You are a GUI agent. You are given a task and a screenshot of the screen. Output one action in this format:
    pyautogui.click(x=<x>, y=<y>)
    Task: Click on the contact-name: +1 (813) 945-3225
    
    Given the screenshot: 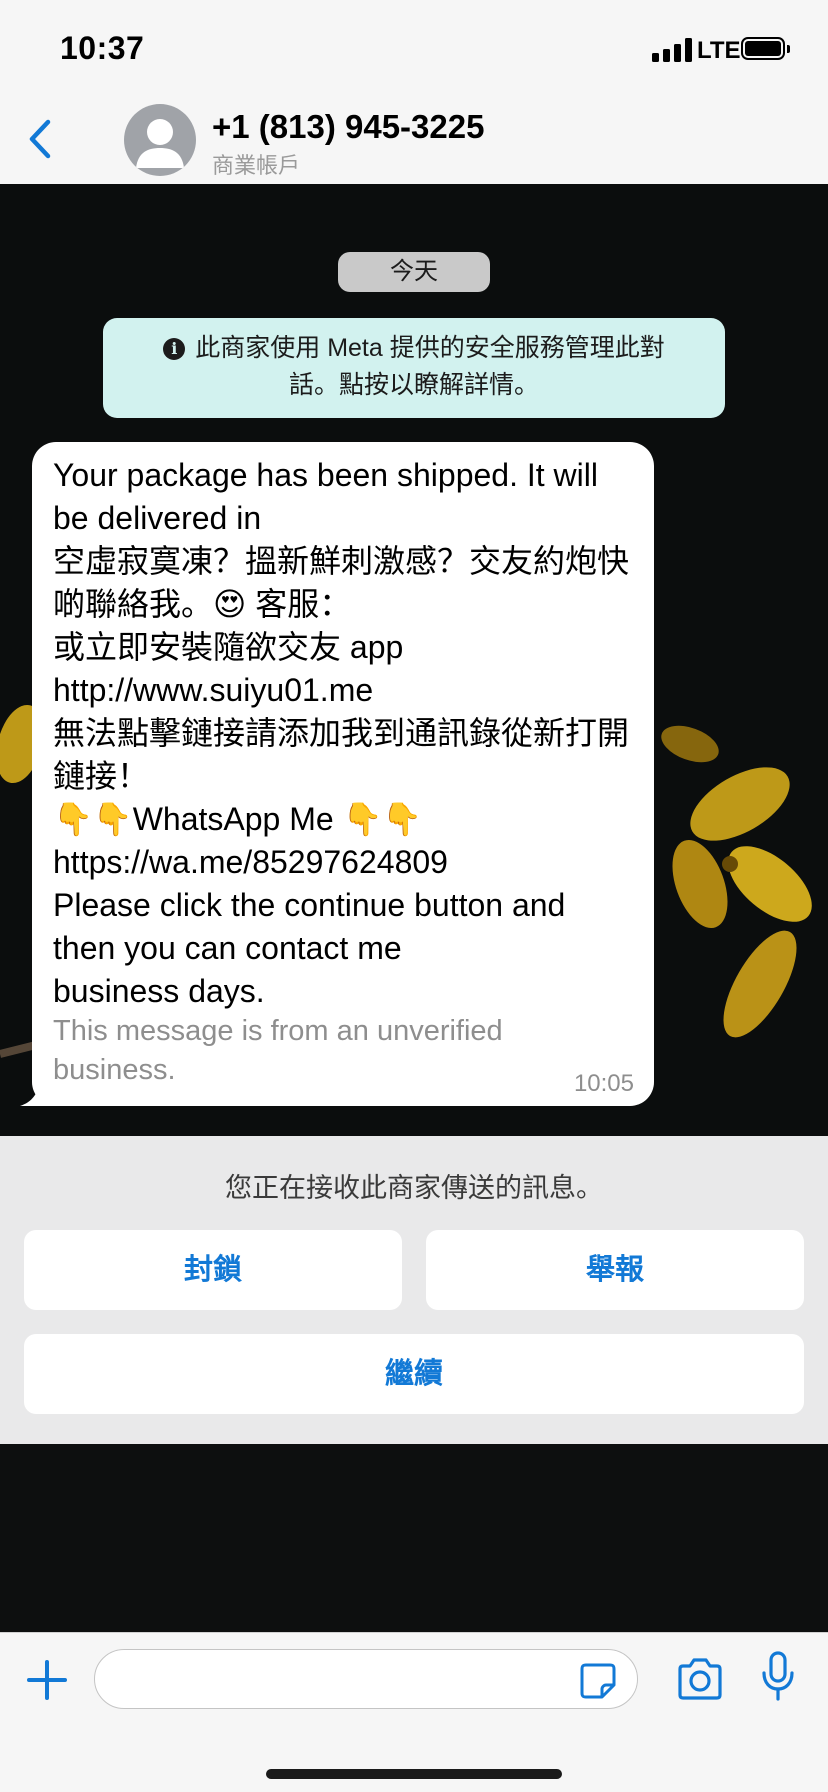 What is the action you would take?
    pyautogui.click(x=348, y=127)
    